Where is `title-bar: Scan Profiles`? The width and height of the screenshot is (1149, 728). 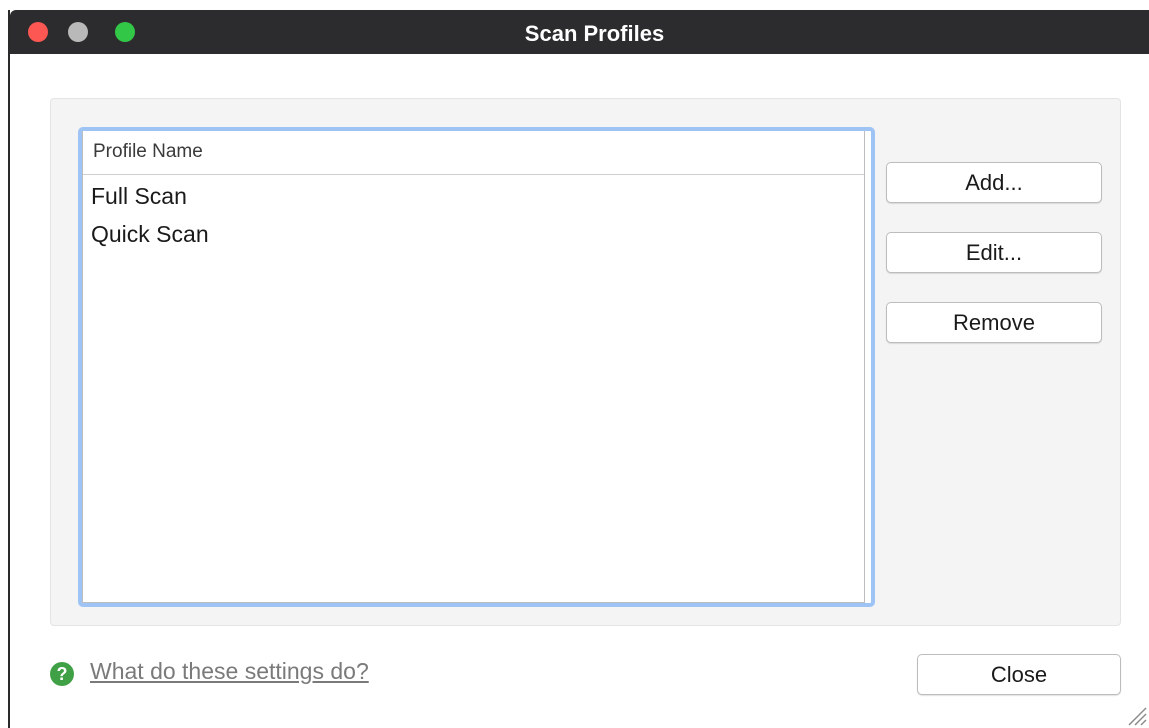 title-bar: Scan Profiles is located at coordinates (579, 32).